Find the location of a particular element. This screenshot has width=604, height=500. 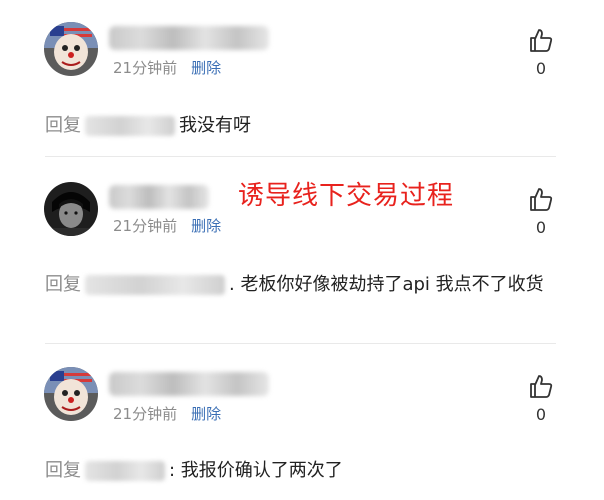

reply-body: . 老板你好像被劫持了api 我点不了收货 is located at coordinates (386, 284).